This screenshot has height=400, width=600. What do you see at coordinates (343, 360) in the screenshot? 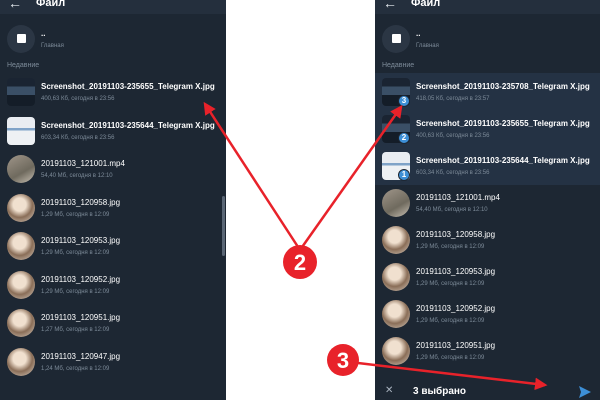
I see `step-label-3: 3` at bounding box center [343, 360].